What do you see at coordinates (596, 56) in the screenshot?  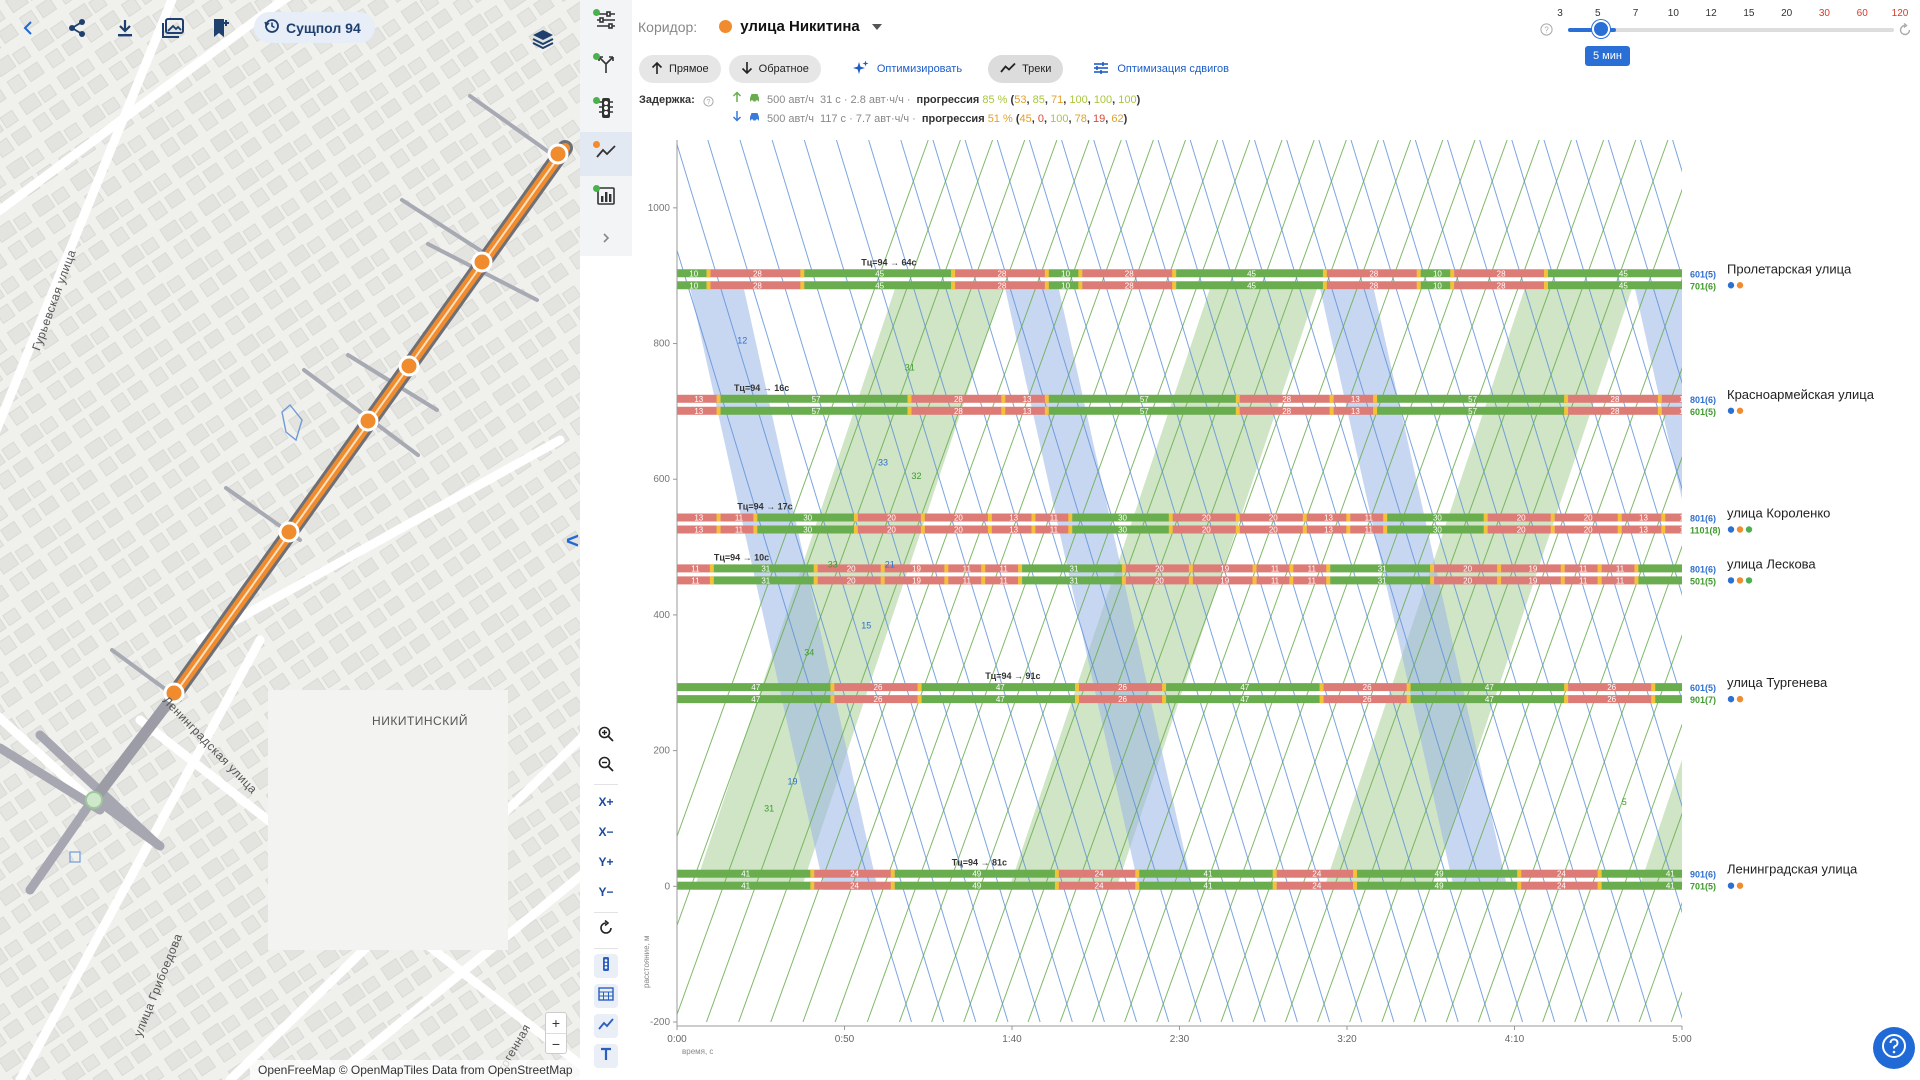 I see `status-dot-green` at bounding box center [596, 56].